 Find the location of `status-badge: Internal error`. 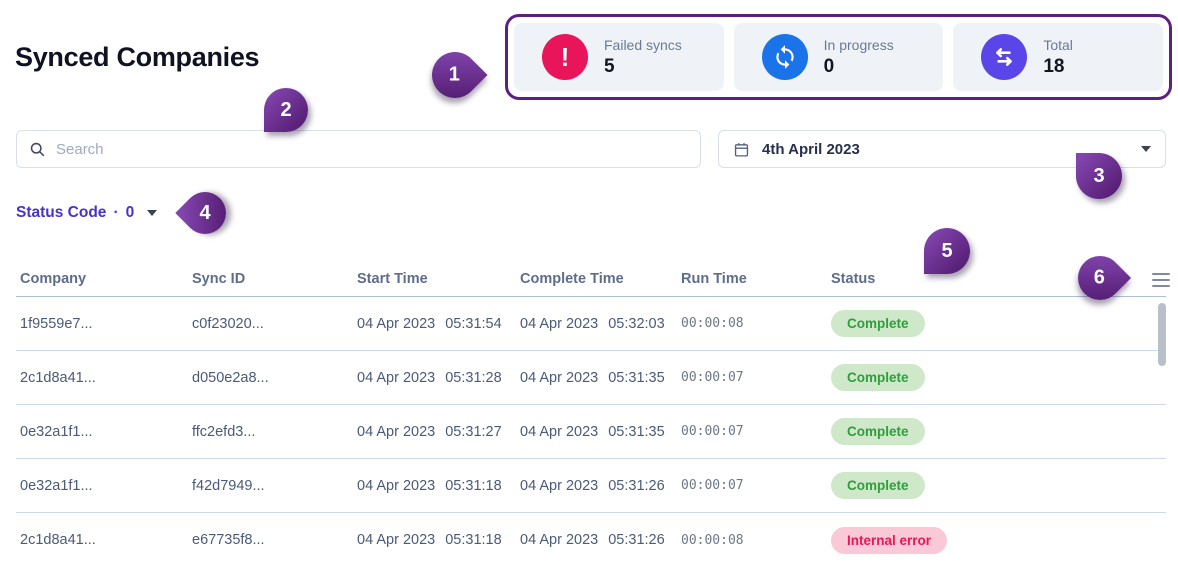

status-badge: Internal error is located at coordinates (889, 540).